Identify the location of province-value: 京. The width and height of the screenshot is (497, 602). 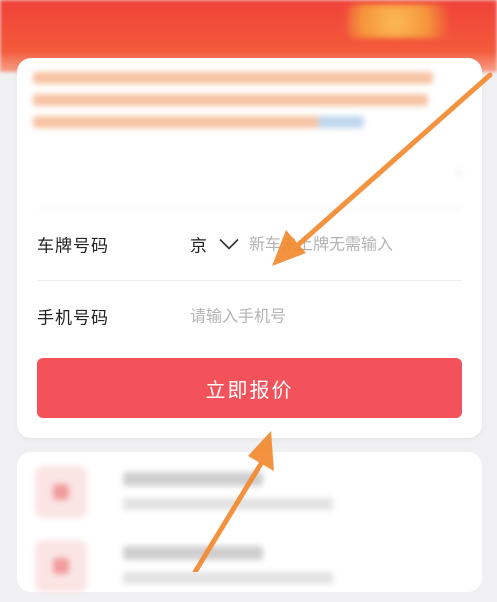
(198, 246).